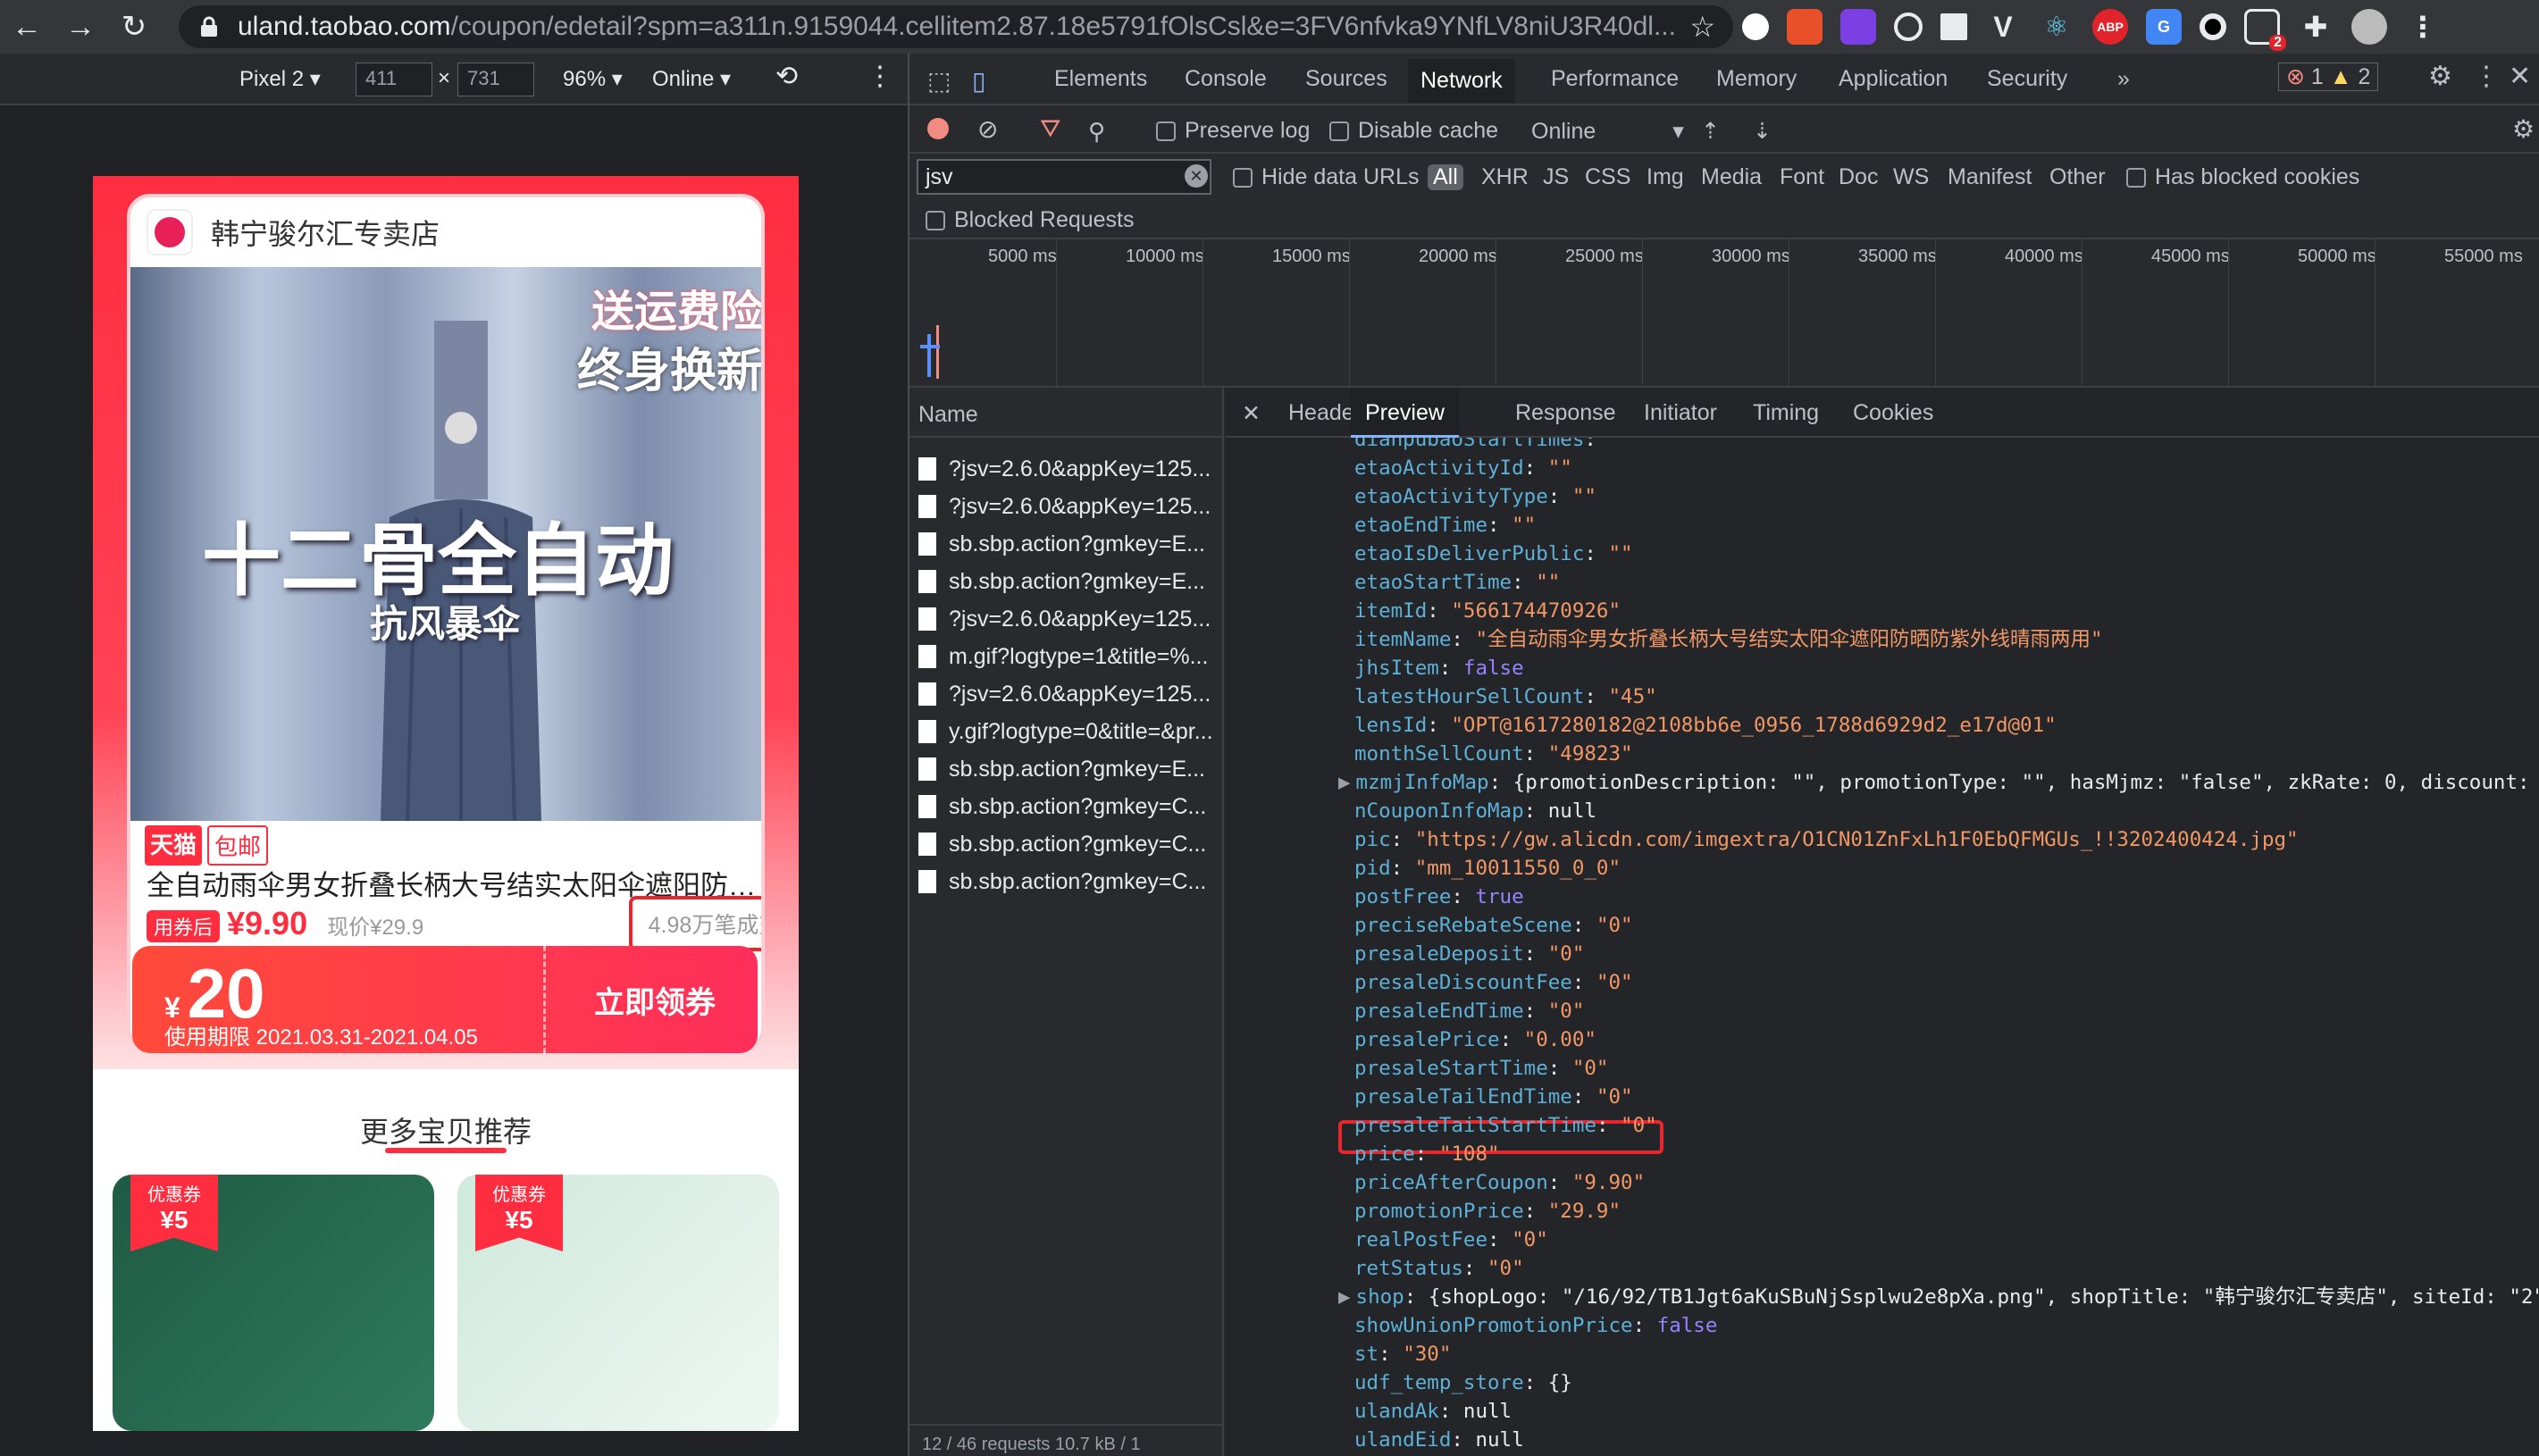 Image resolution: width=2539 pixels, height=1456 pixels. Describe the element at coordinates (394, 79) in the screenshot. I see `width-input: 411` at that location.